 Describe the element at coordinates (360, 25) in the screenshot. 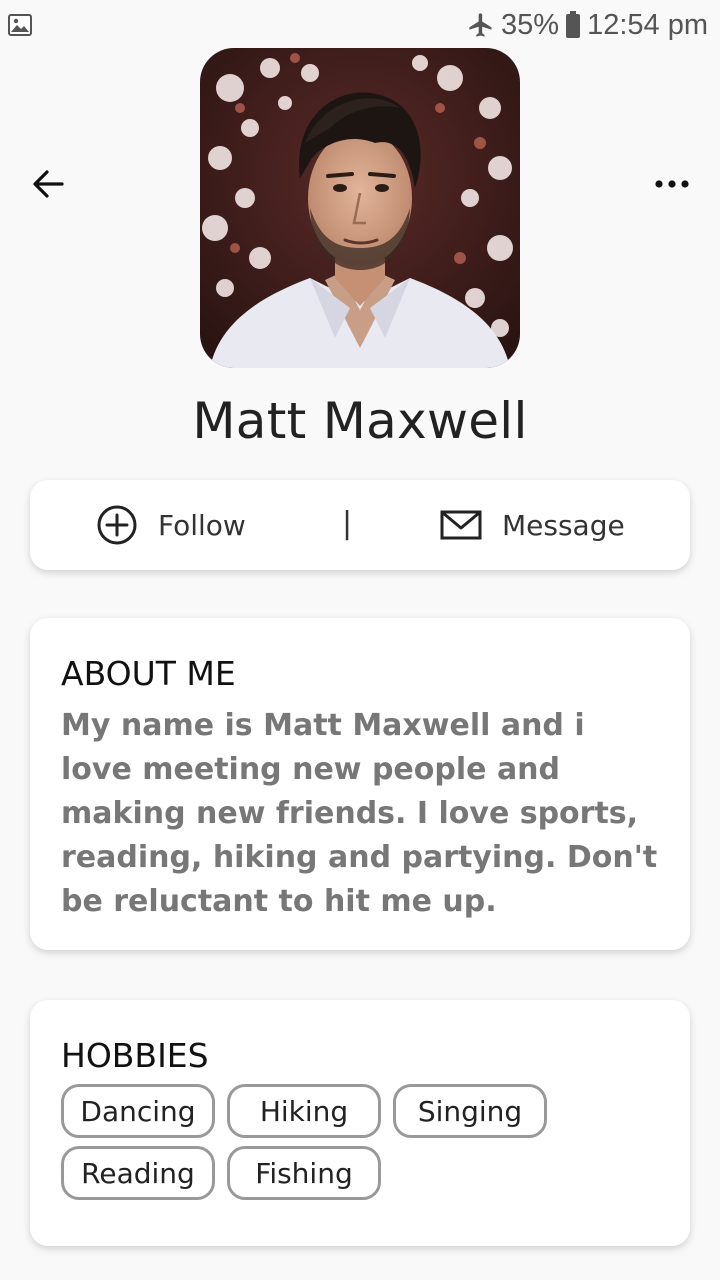

I see `status-bar: 35% 12:54 pm` at that location.